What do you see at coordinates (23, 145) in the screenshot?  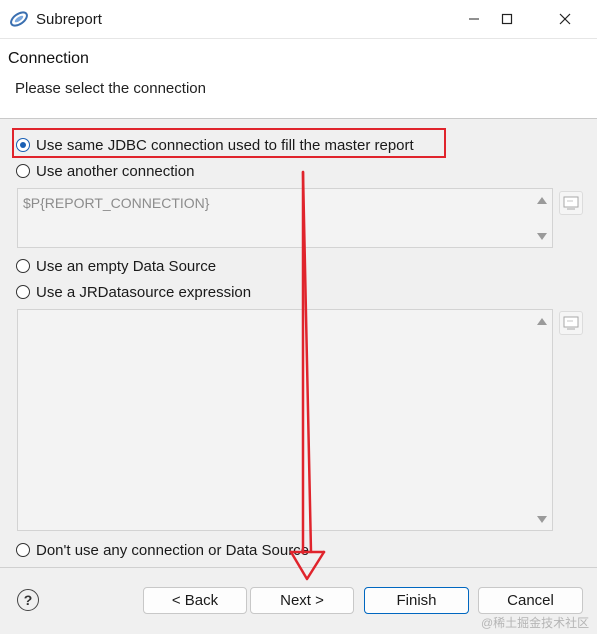 I see `radio-checked-icon` at bounding box center [23, 145].